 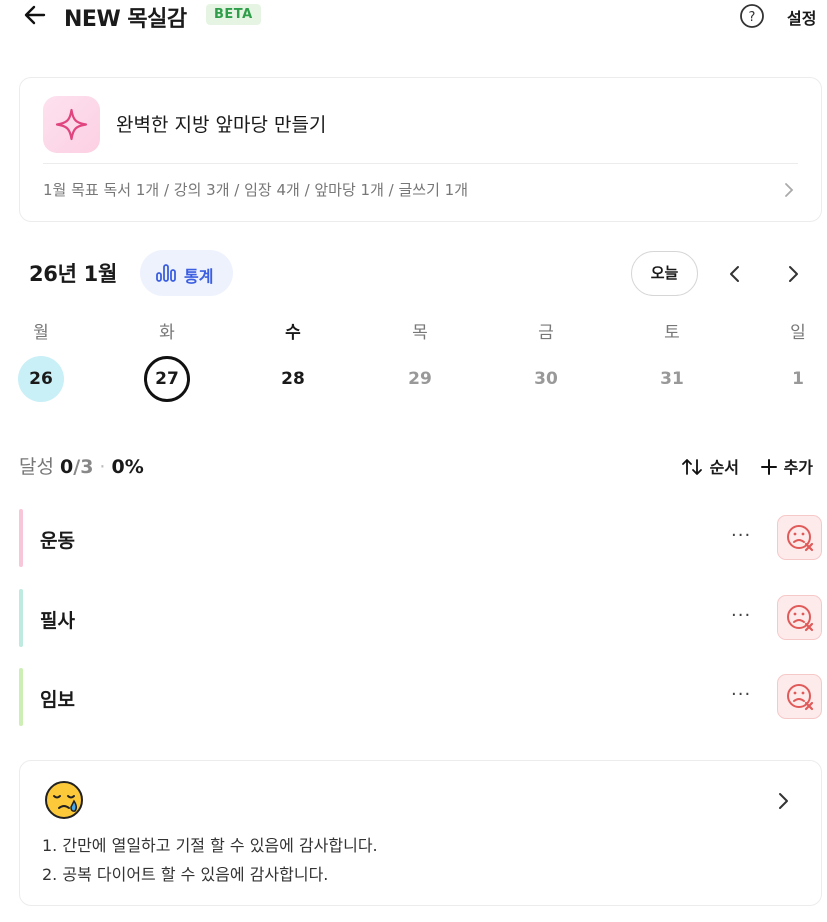 What do you see at coordinates (692, 467) in the screenshot?
I see `sort-icon` at bounding box center [692, 467].